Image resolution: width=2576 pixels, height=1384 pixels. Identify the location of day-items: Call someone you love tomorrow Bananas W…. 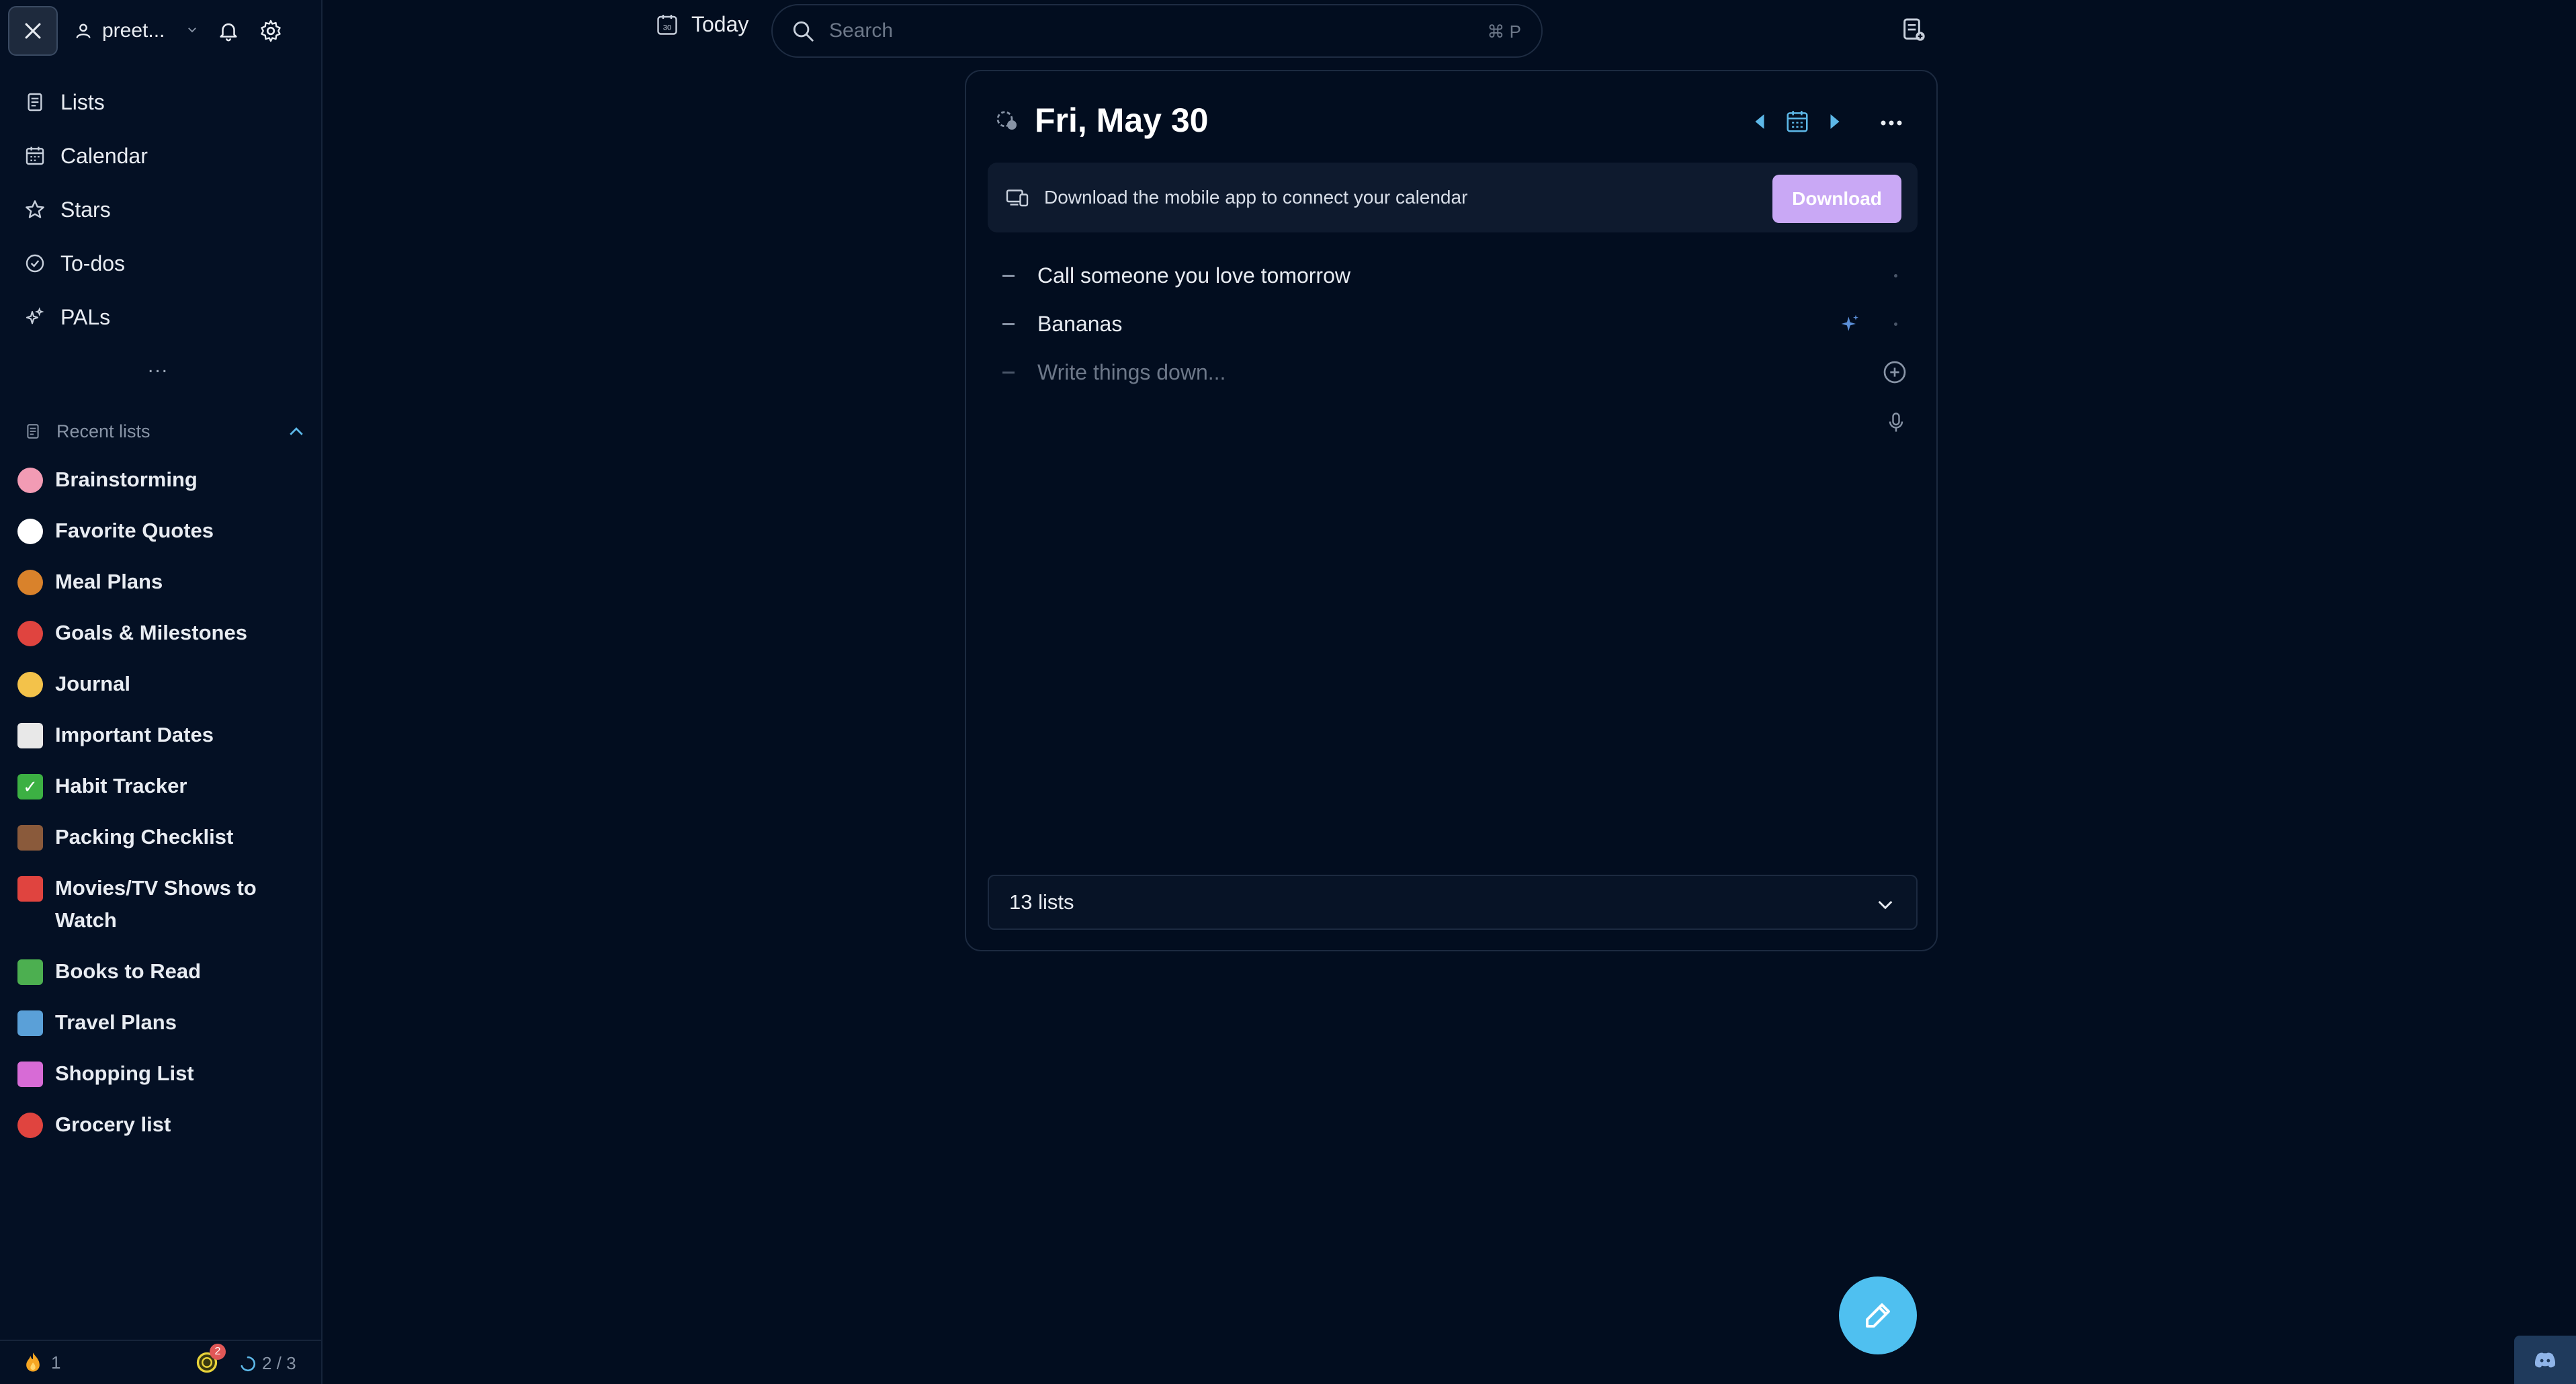
(1453, 323).